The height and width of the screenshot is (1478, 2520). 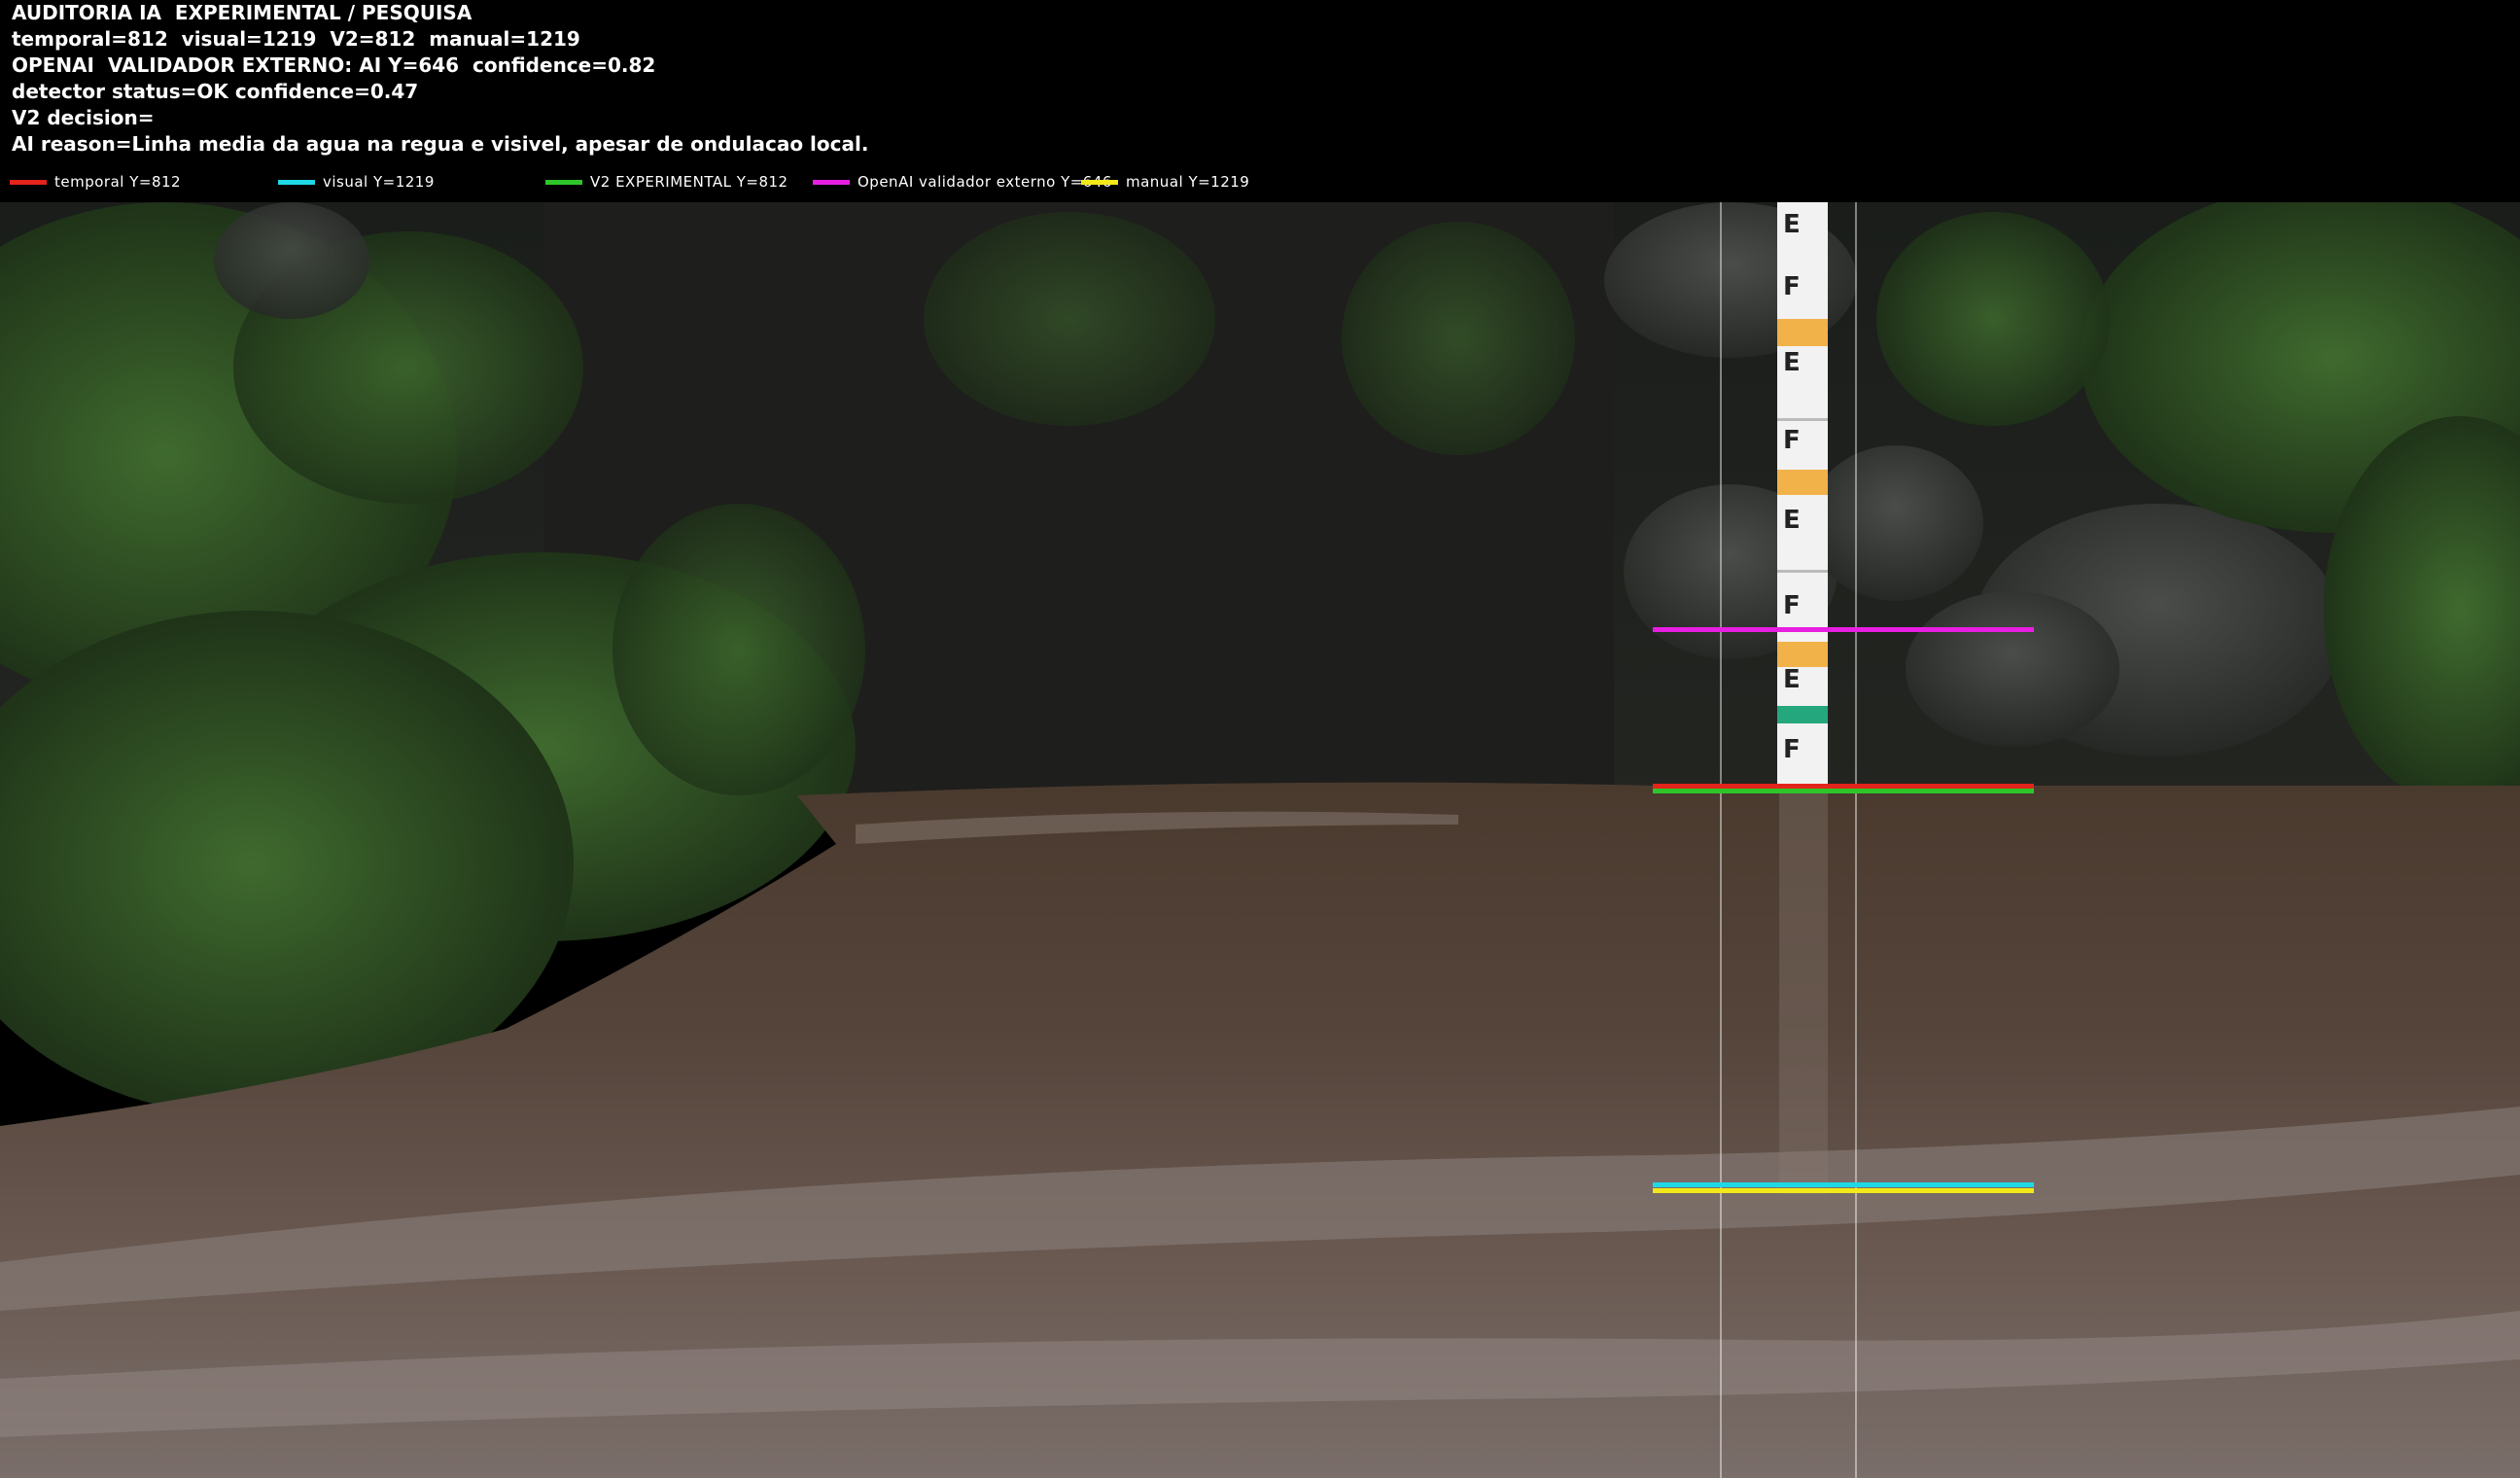 I want to click on legend-item-temporal: temporal Y=812, so click(x=95, y=182).